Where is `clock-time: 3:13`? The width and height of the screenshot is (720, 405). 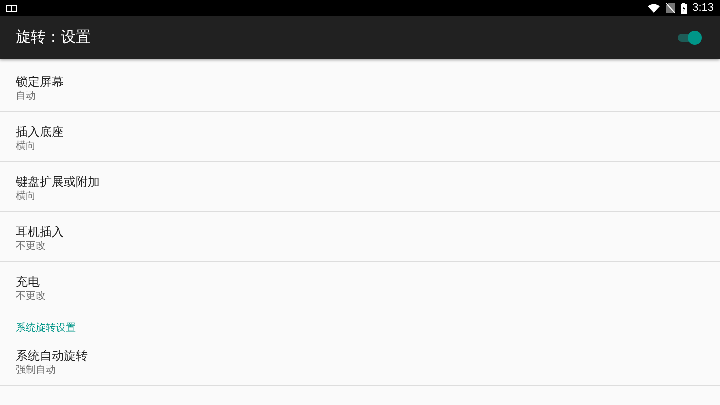 clock-time: 3:13 is located at coordinates (703, 8).